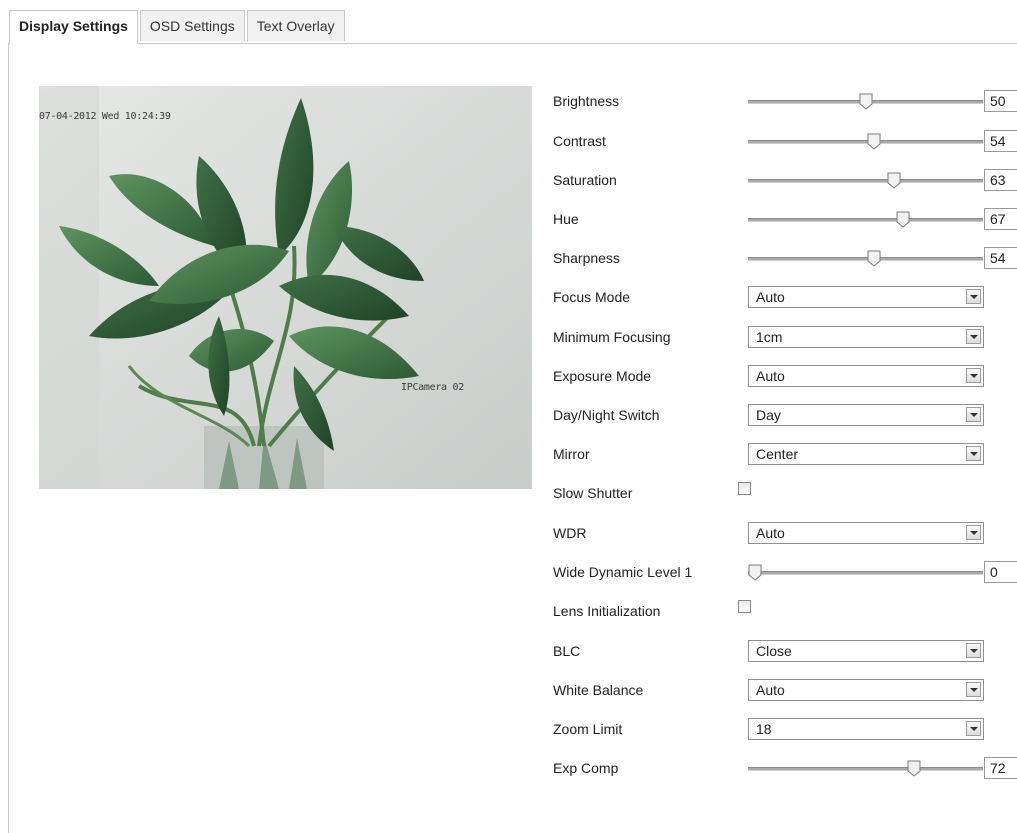 The image size is (1017, 833). I want to click on sharpness-row: Sharpness 54, so click(785, 259).